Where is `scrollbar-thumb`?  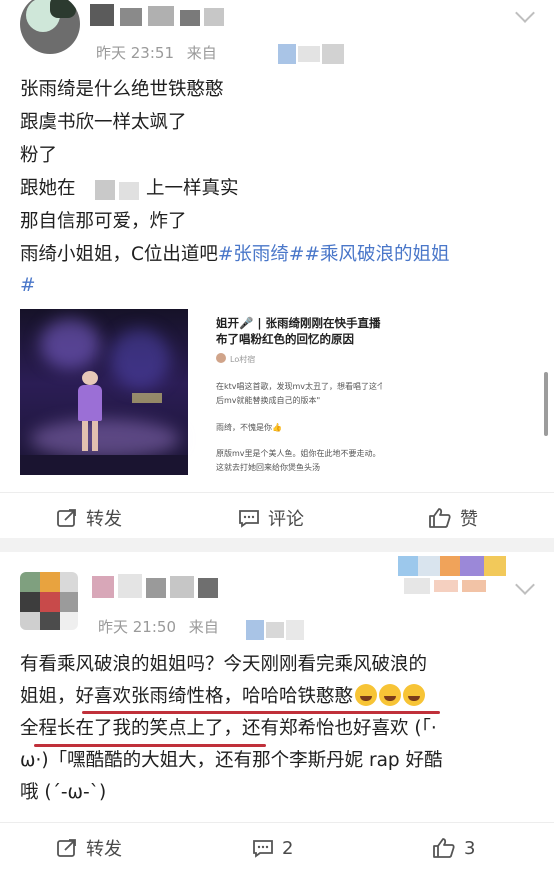 scrollbar-thumb is located at coordinates (546, 404).